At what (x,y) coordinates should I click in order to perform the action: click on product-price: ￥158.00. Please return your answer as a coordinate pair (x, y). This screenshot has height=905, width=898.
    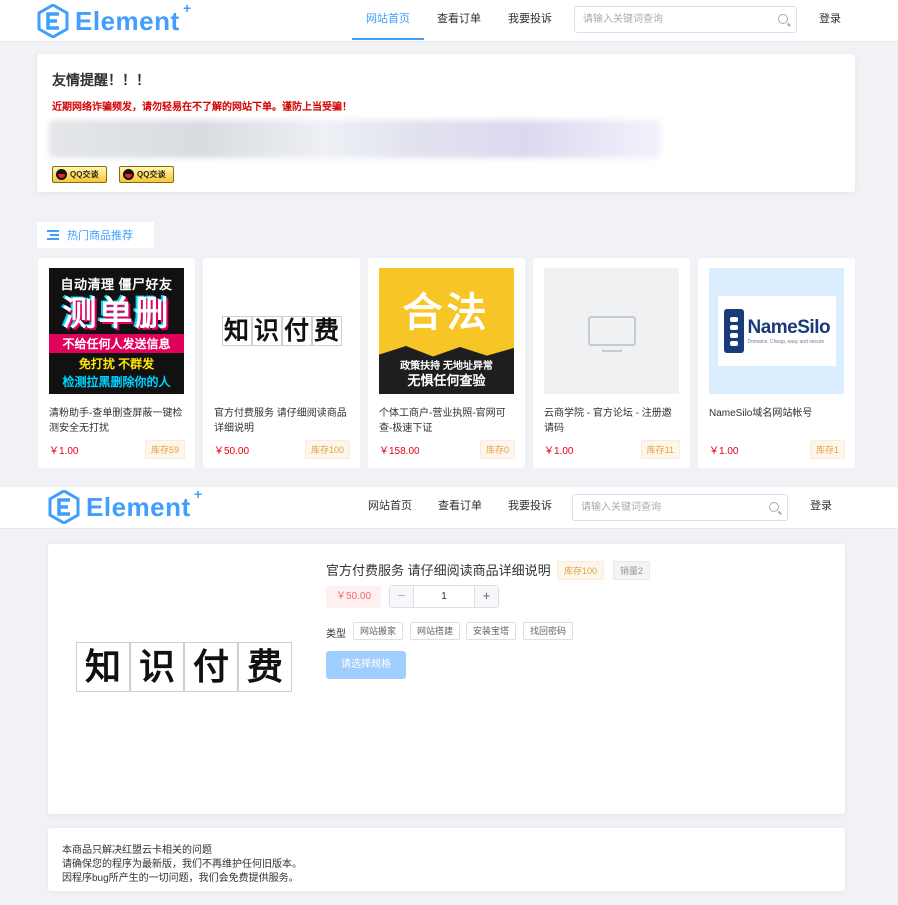
    Looking at the image, I should click on (399, 451).